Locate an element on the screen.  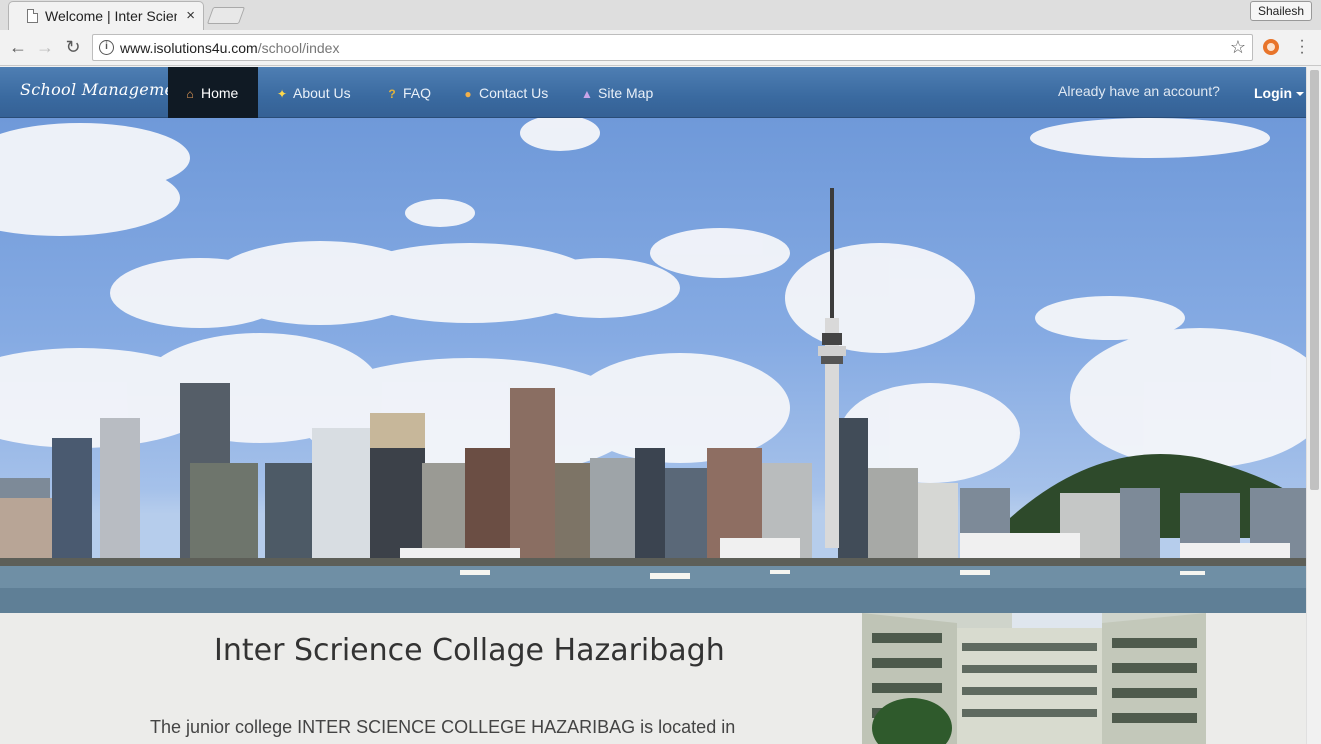
page-scrollbar is located at coordinates (1313, 405).